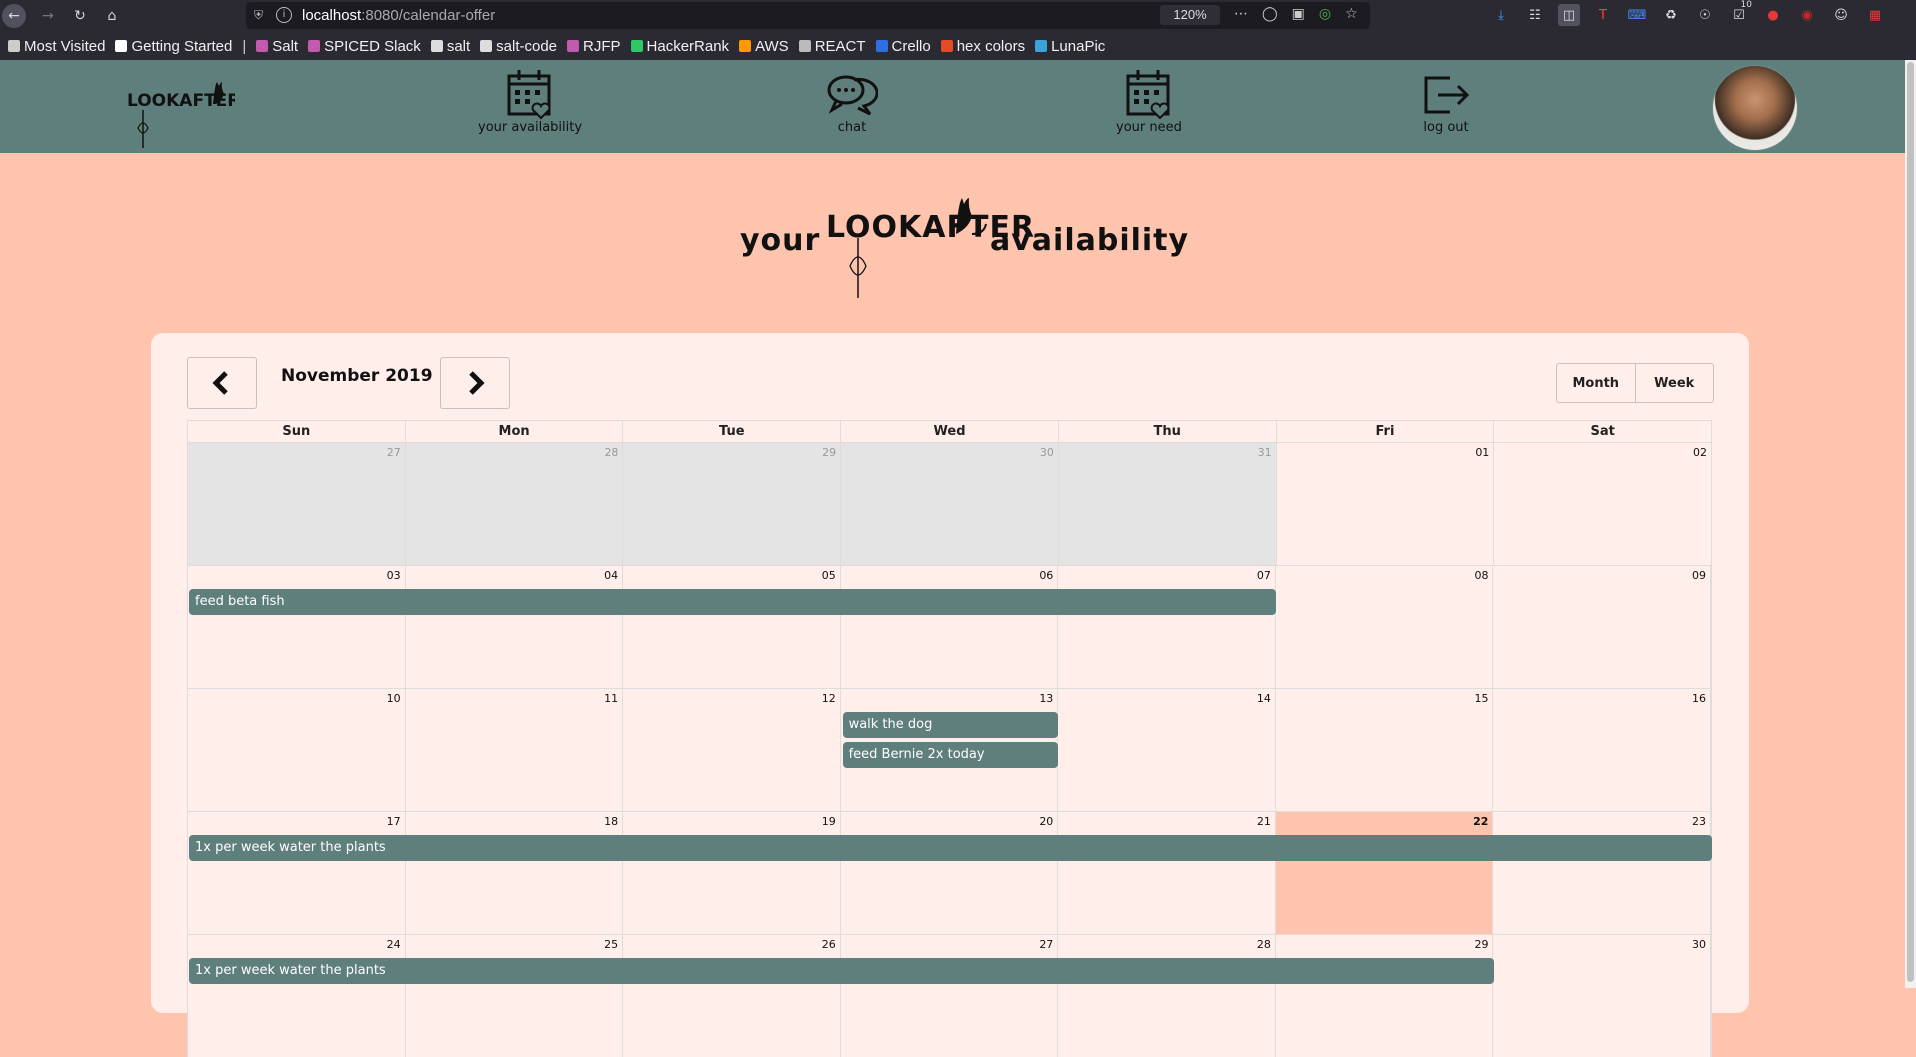 The image size is (1916, 1057). Describe the element at coordinates (1046, 698) in the screenshot. I see `day-number: 13` at that location.